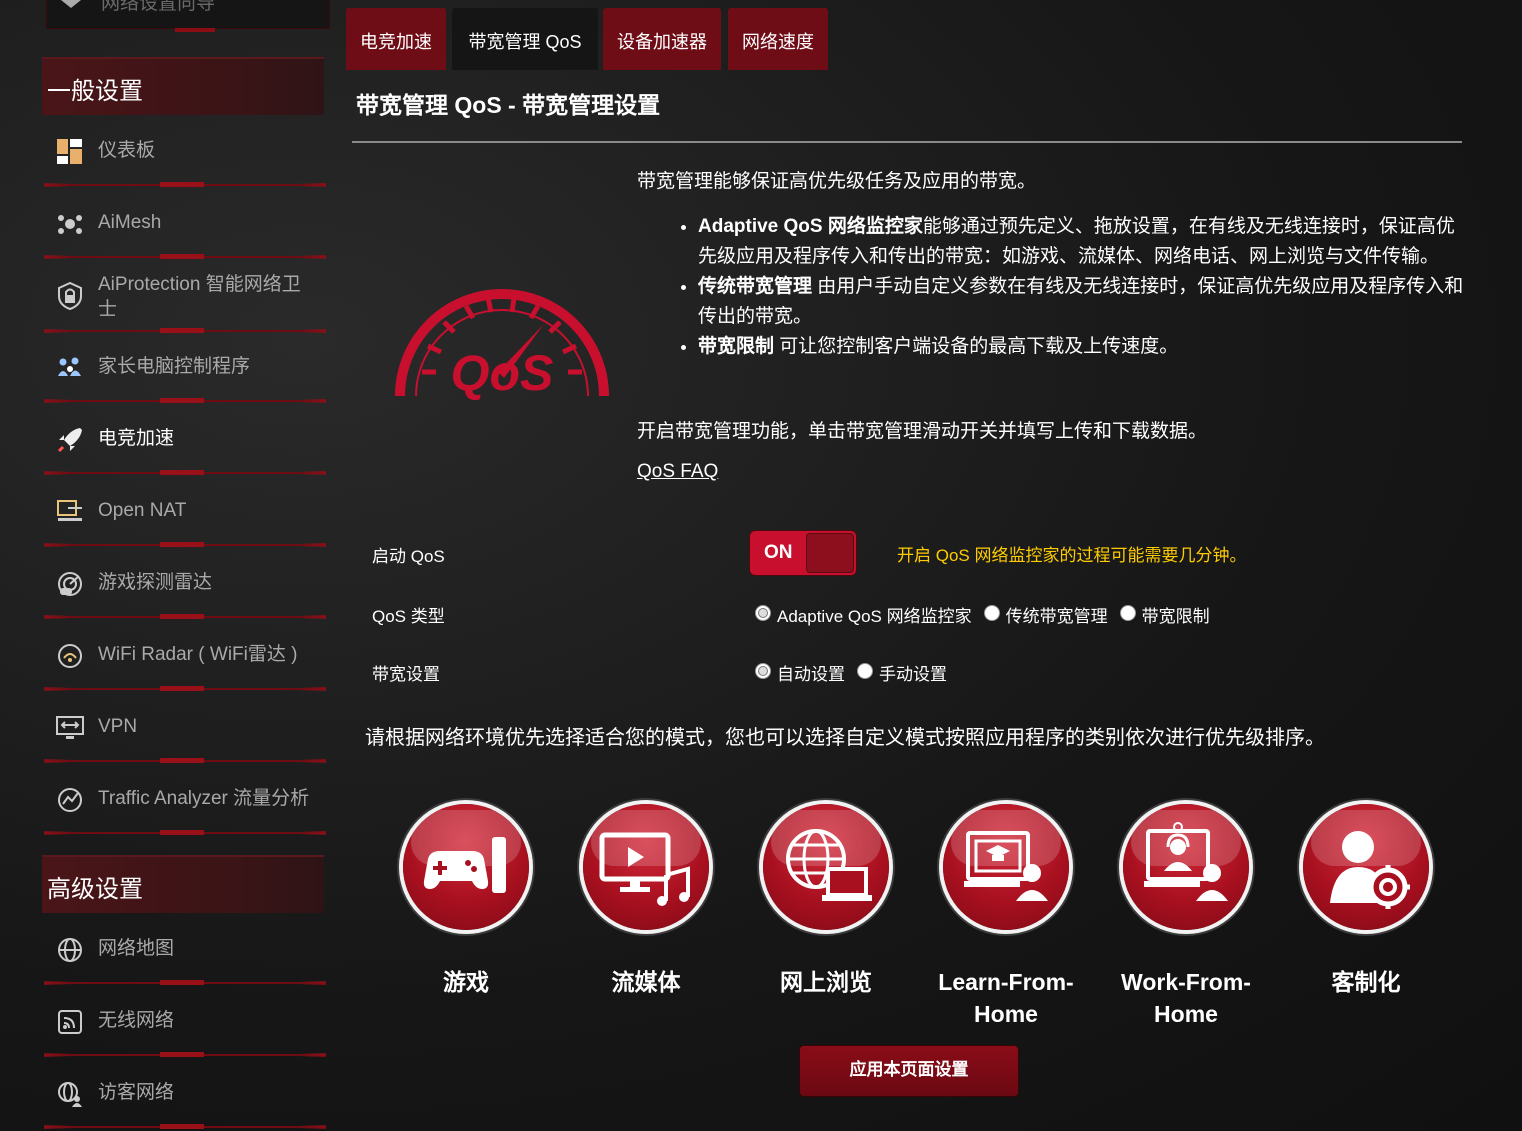 The height and width of the screenshot is (1131, 1522). I want to click on list-item: 带宽限制 可让您控制客户端设备的最高下载及上传速度。, so click(1083, 347).